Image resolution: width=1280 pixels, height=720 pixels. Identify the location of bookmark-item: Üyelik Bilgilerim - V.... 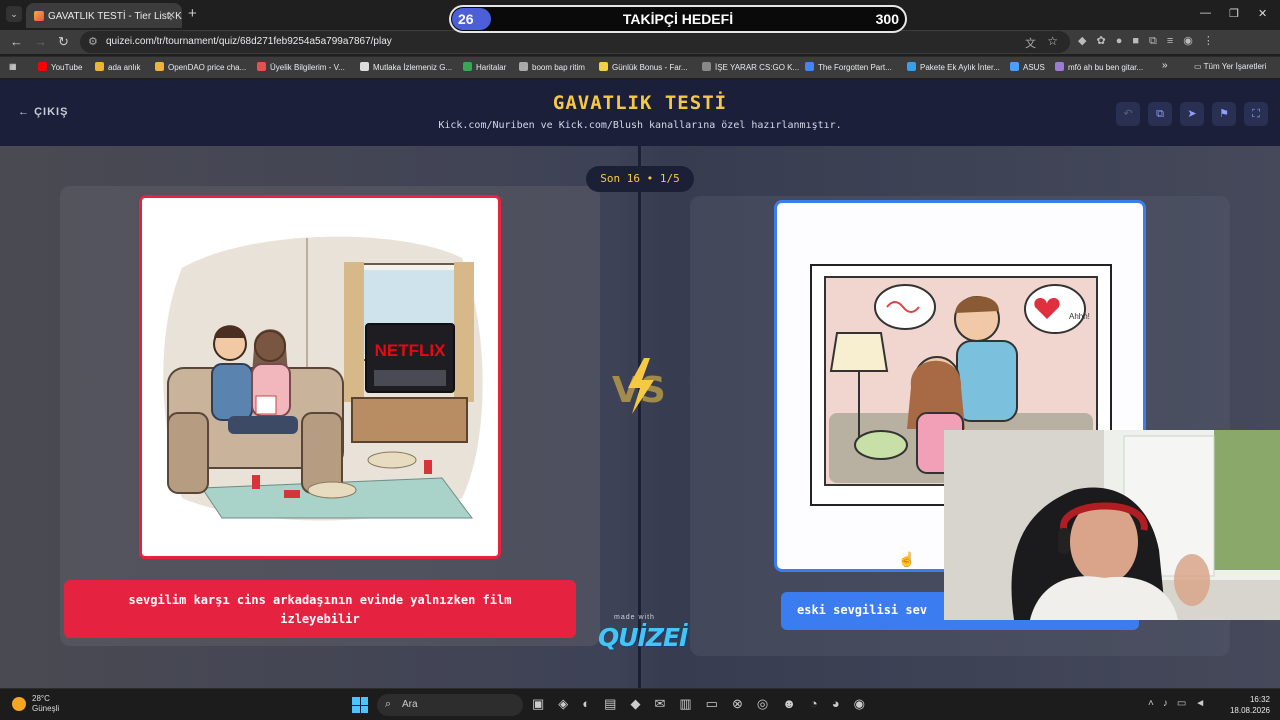
(301, 67).